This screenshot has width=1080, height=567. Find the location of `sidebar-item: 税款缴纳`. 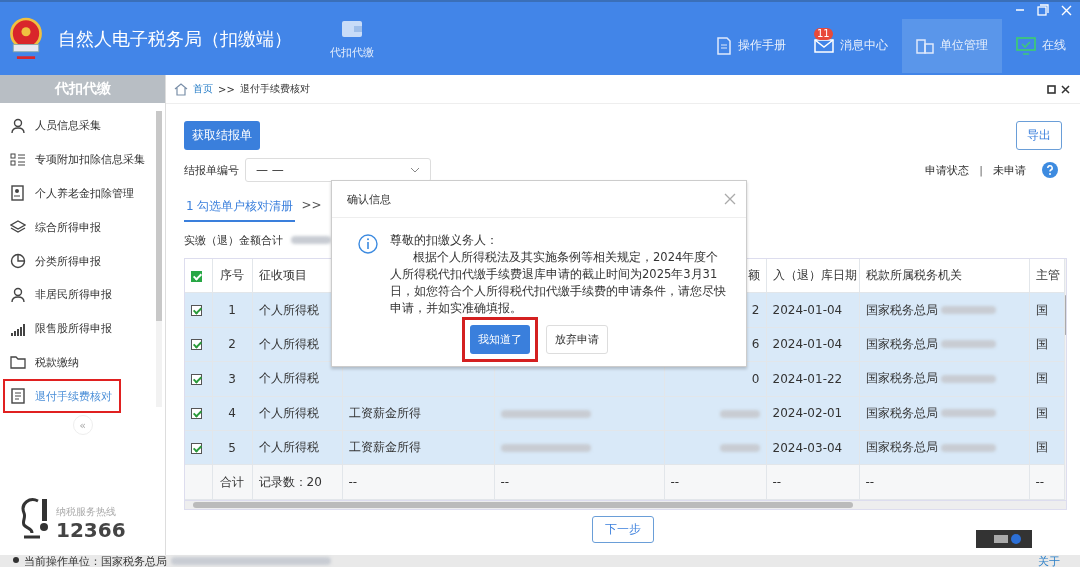

sidebar-item: 税款缴纳 is located at coordinates (75, 362).